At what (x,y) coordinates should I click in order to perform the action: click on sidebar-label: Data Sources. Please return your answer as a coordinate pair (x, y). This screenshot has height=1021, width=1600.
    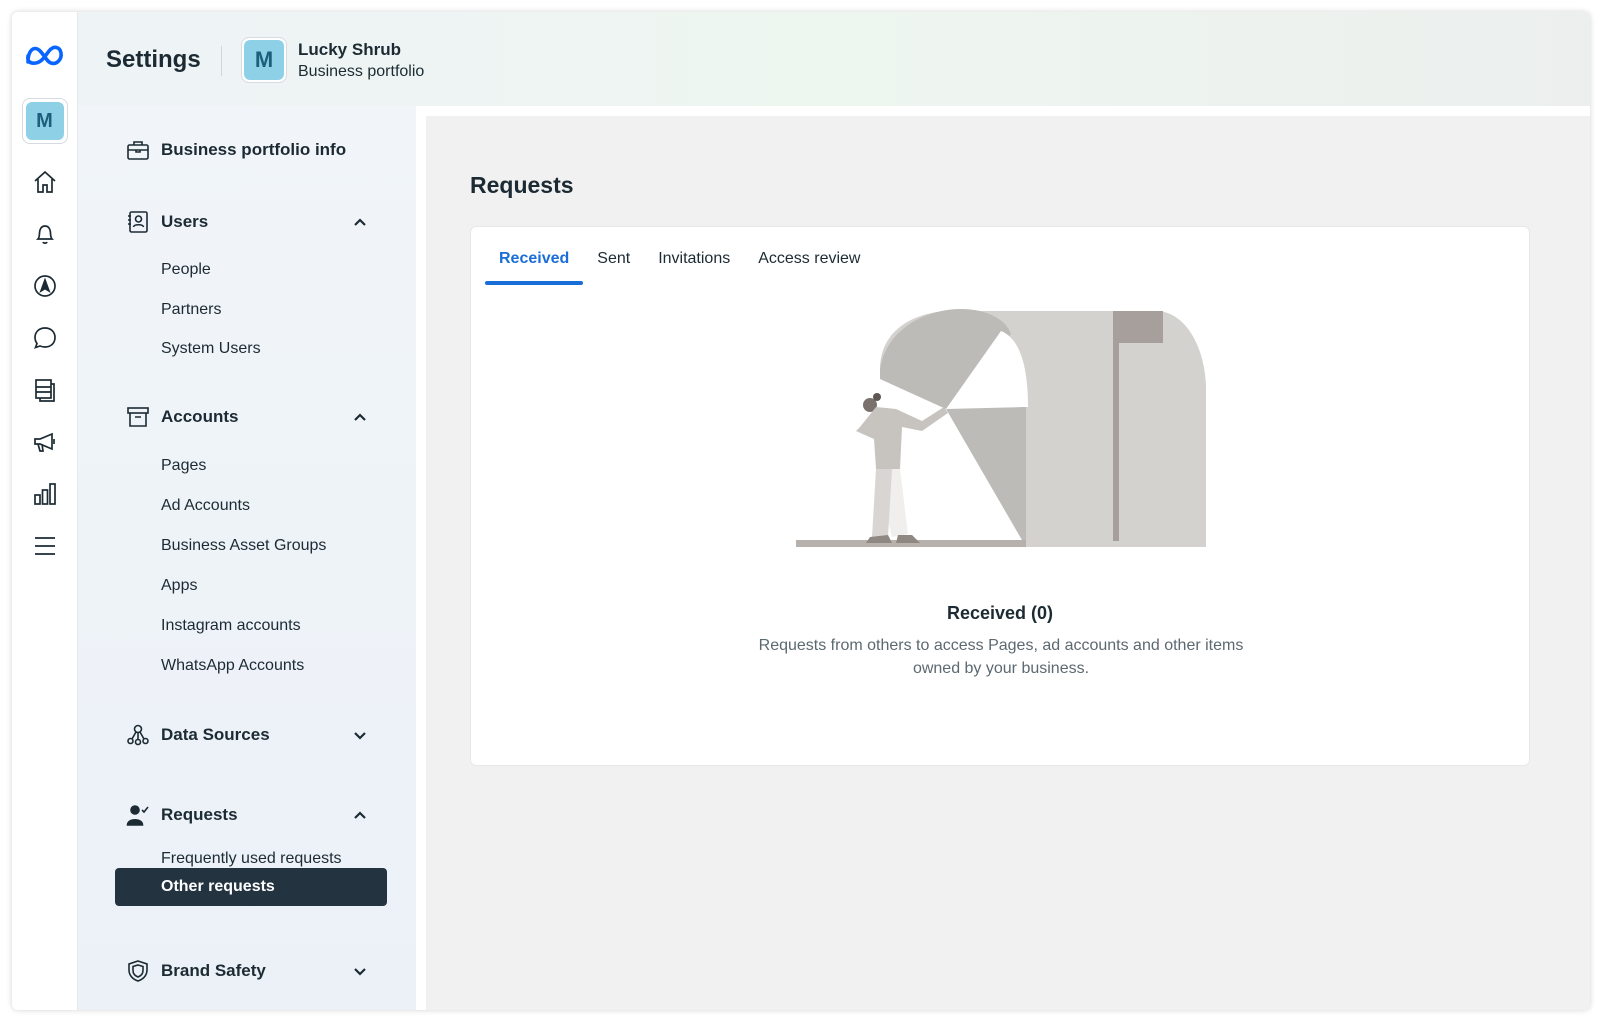
    Looking at the image, I should click on (215, 734).